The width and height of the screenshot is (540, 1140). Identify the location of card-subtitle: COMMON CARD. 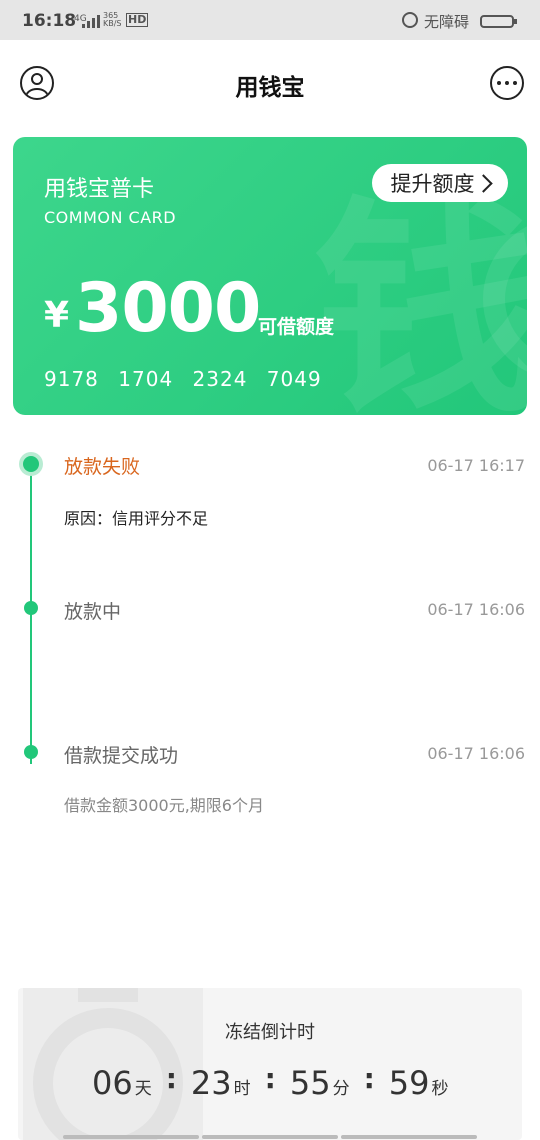
(110, 217).